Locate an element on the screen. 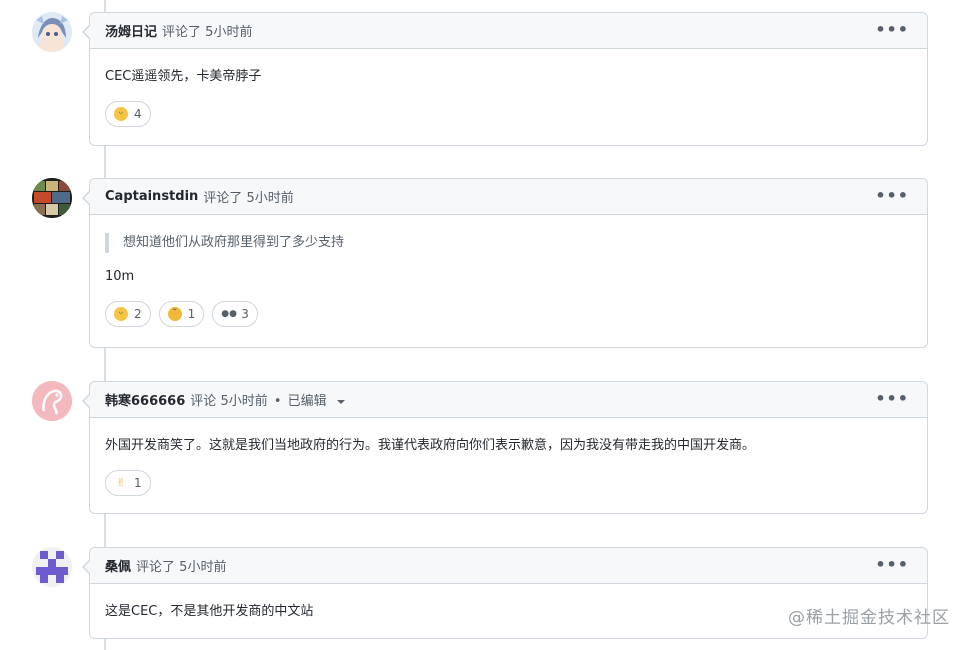 The image size is (970, 650). reactions: ᵕ 2 ˜ 1 ●● 3 is located at coordinates (508, 314).